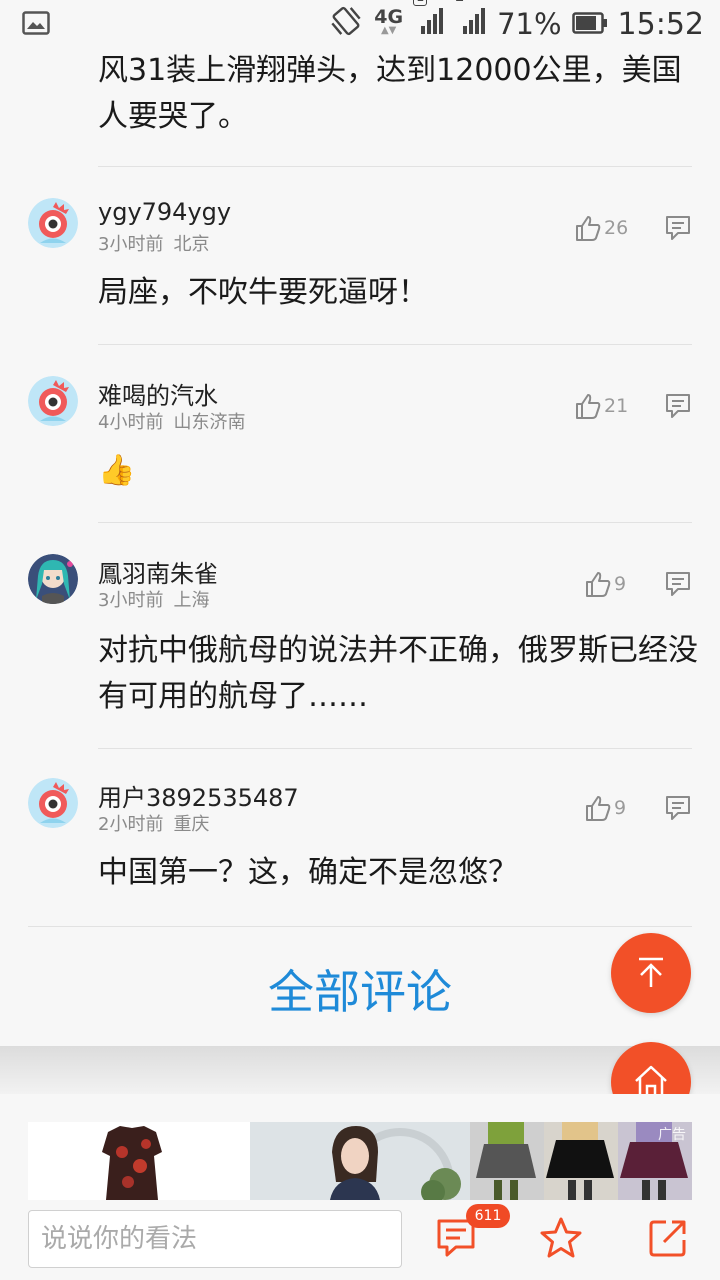 This screenshot has height=1280, width=720. I want to click on comment-count-badge: 611, so click(488, 1216).